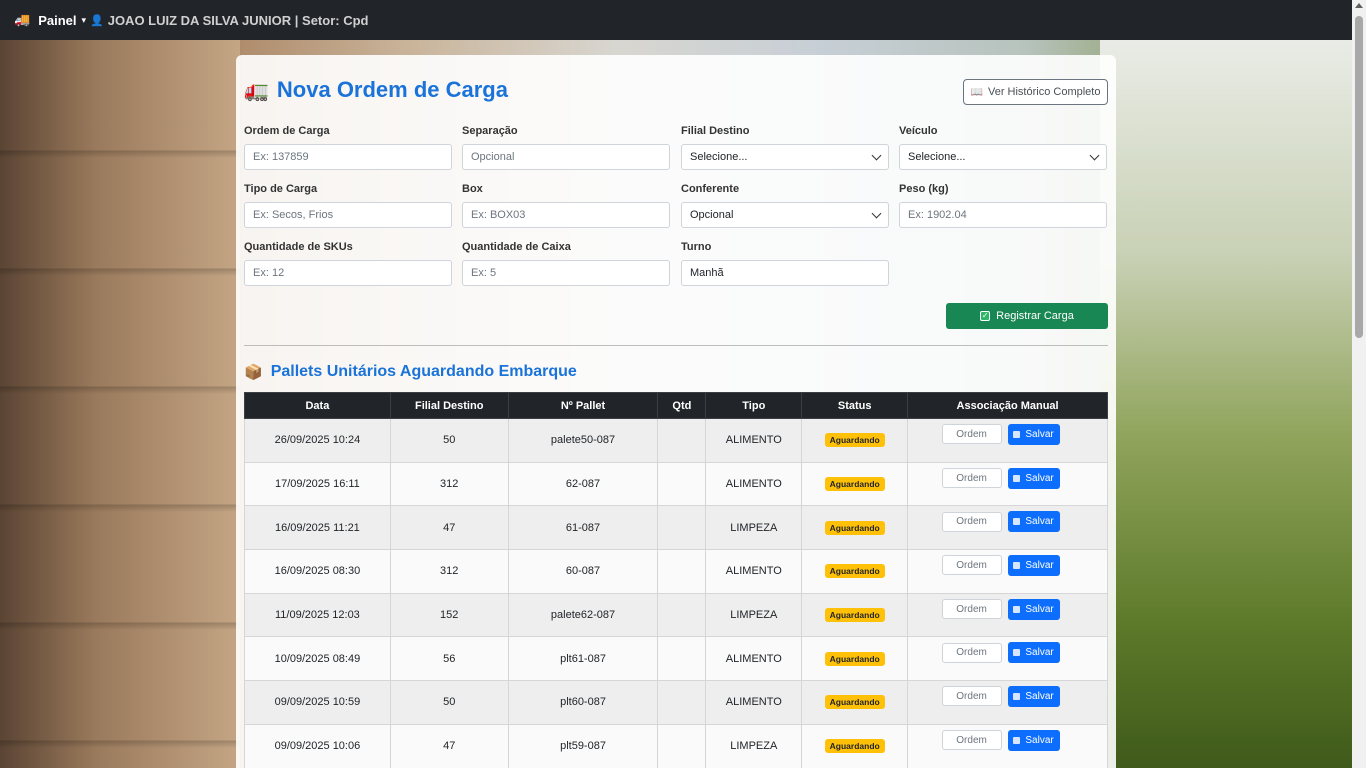 The height and width of the screenshot is (768, 1366). What do you see at coordinates (516, 247) in the screenshot?
I see `caixa-label: Quantidade de Caixa` at bounding box center [516, 247].